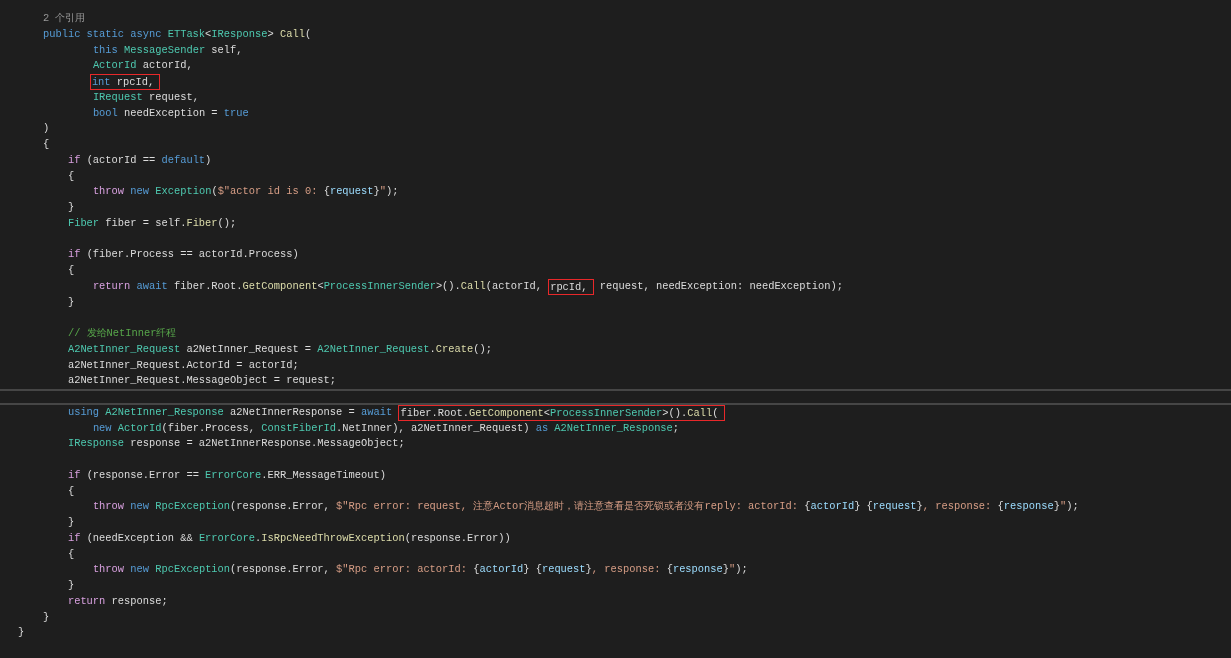 The width and height of the screenshot is (1231, 658). What do you see at coordinates (236, 444) in the screenshot?
I see `code-text: IResponse response = a2NetInnerResponse.MessageObject;` at bounding box center [236, 444].